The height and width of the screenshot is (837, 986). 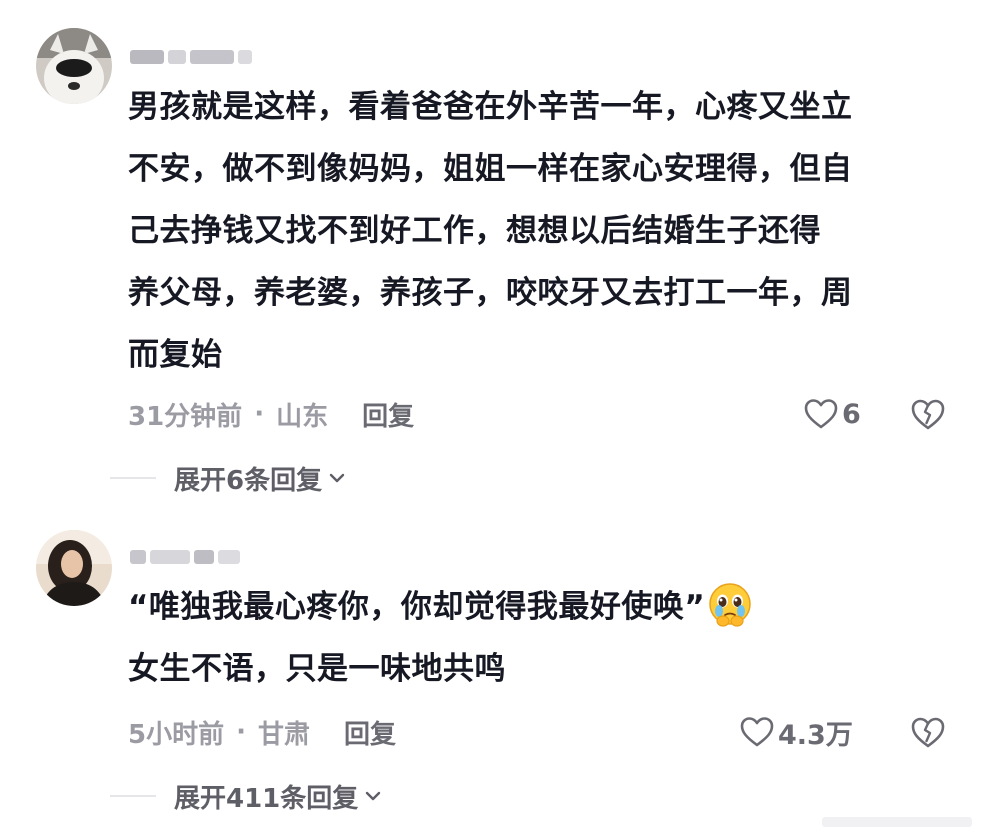 I want to click on expand-replies-button: 展开411条回复, so click(x=247, y=796).